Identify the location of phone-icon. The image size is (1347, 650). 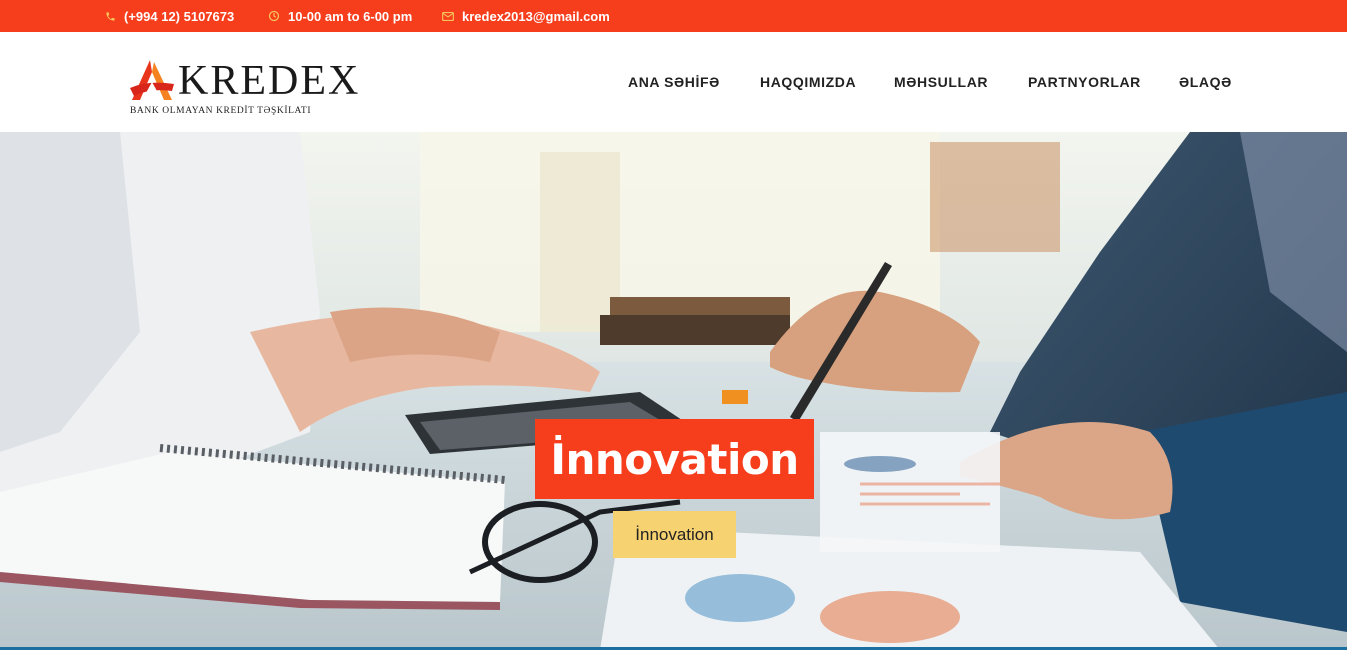
(110, 16).